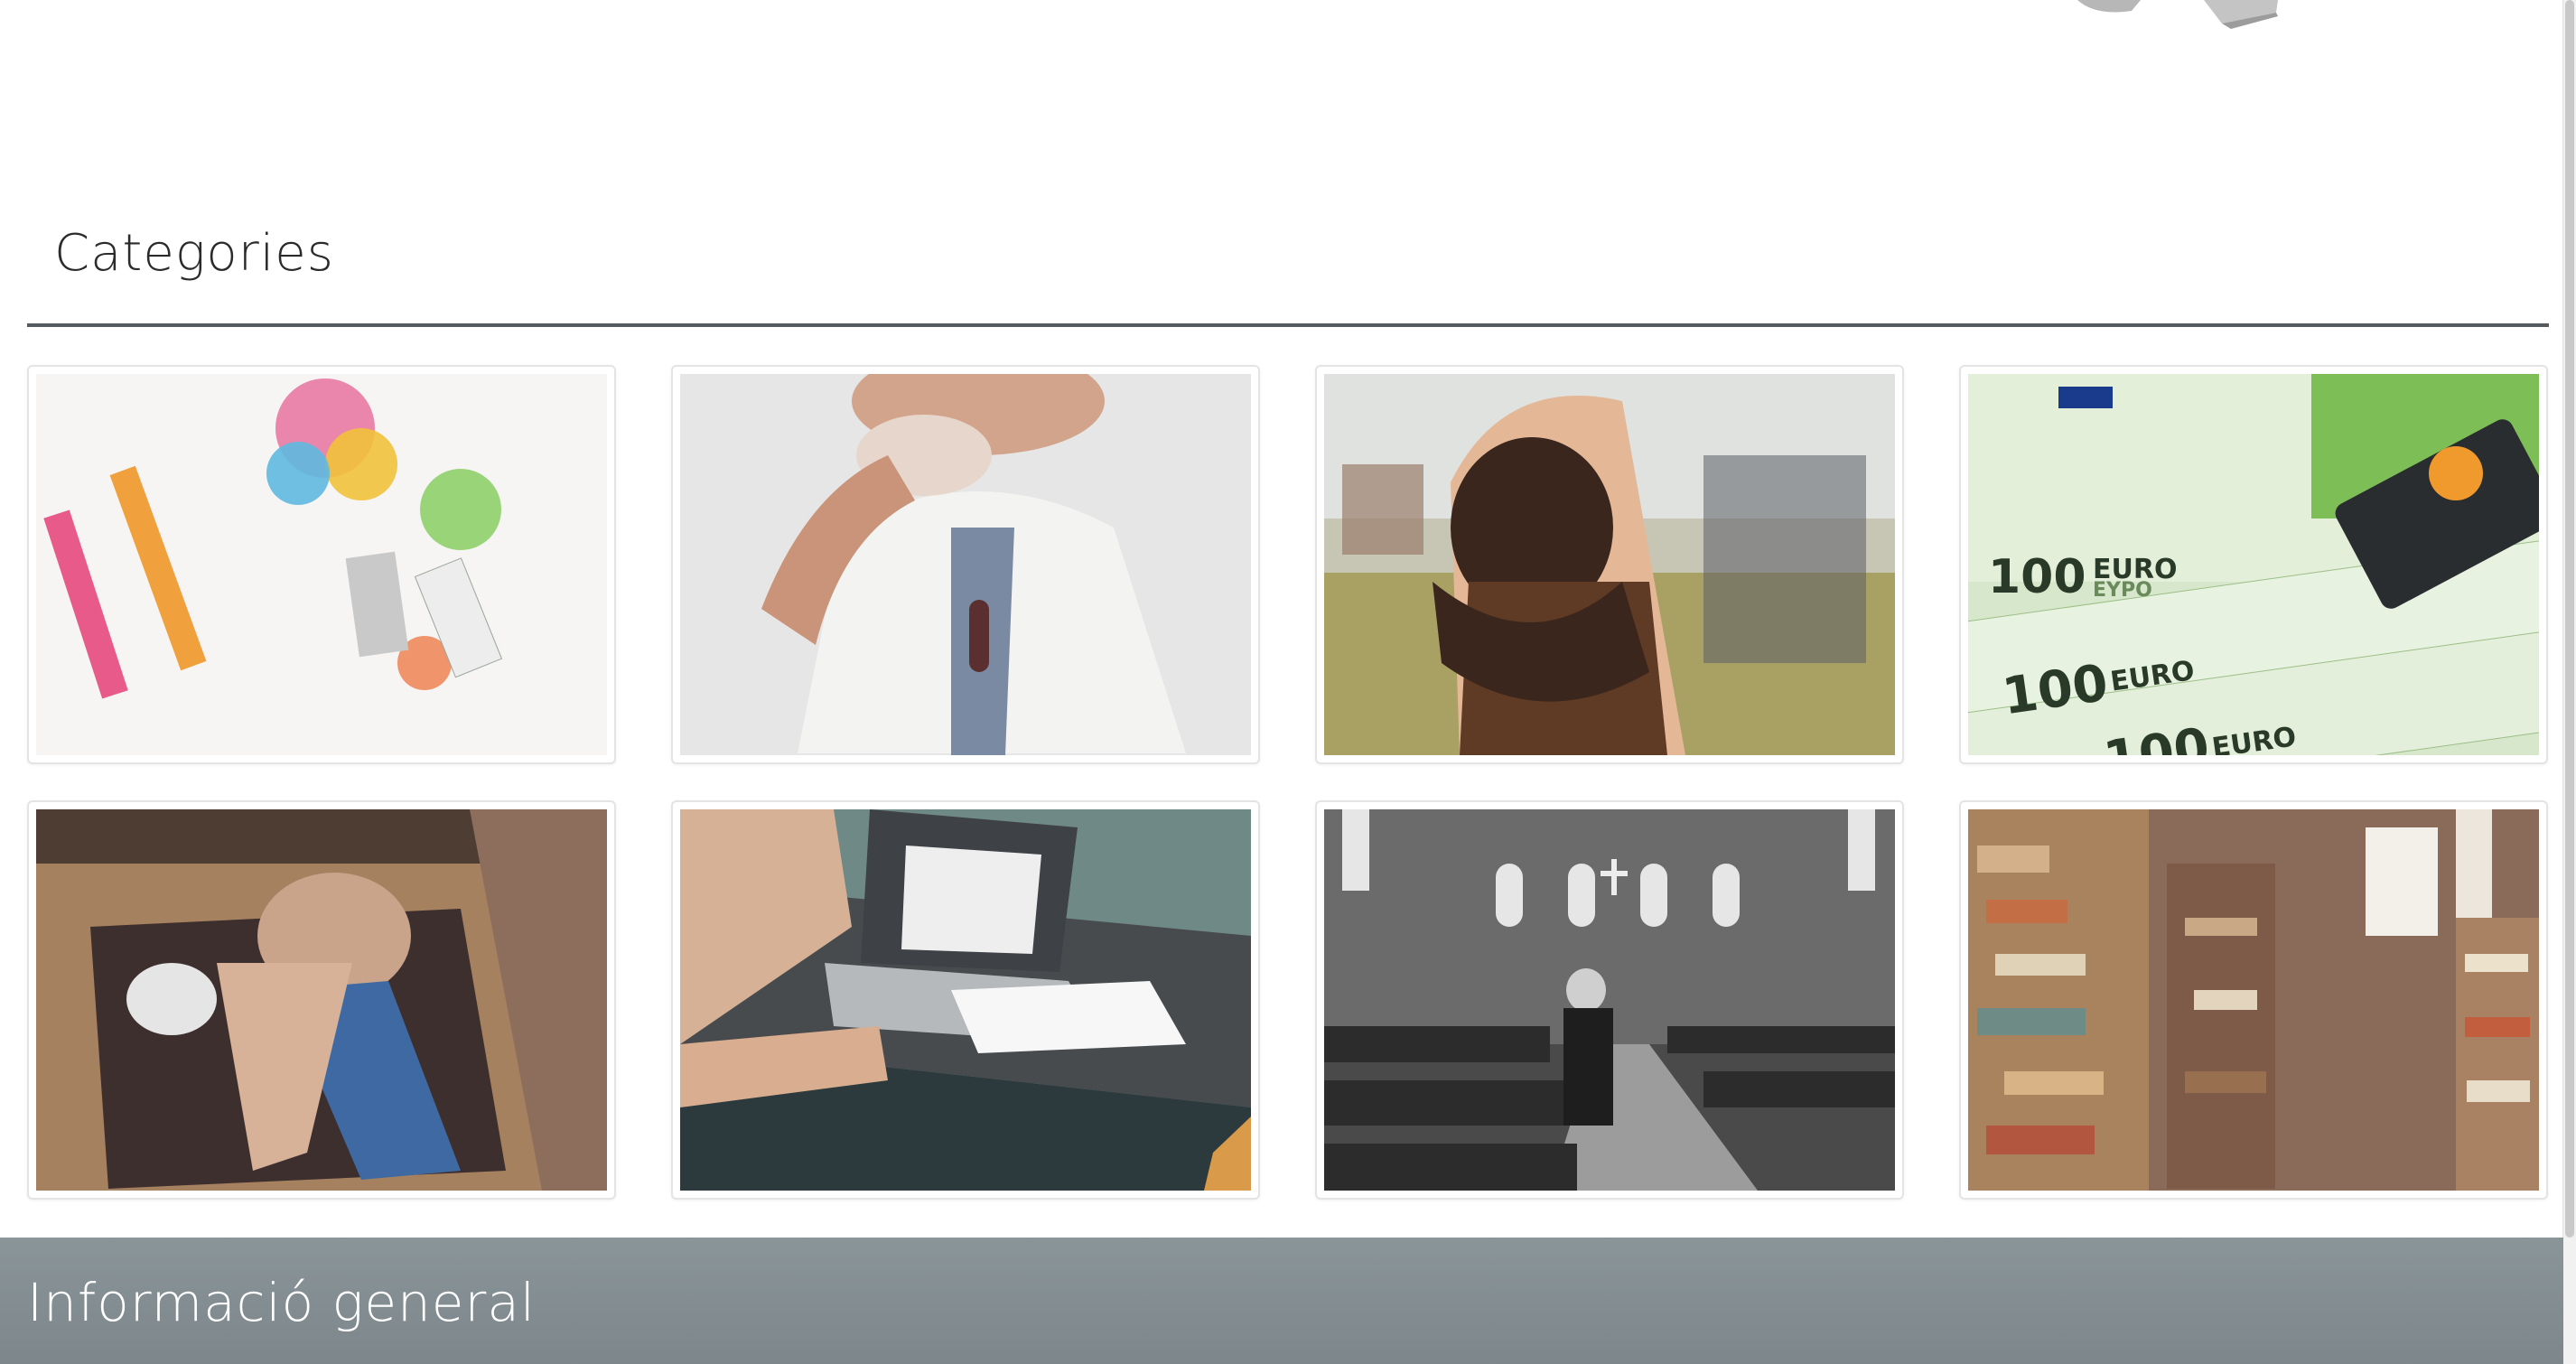 This screenshot has height=1364, width=2576. Describe the element at coordinates (194, 253) in the screenshot. I see `section-title: Categories` at that location.